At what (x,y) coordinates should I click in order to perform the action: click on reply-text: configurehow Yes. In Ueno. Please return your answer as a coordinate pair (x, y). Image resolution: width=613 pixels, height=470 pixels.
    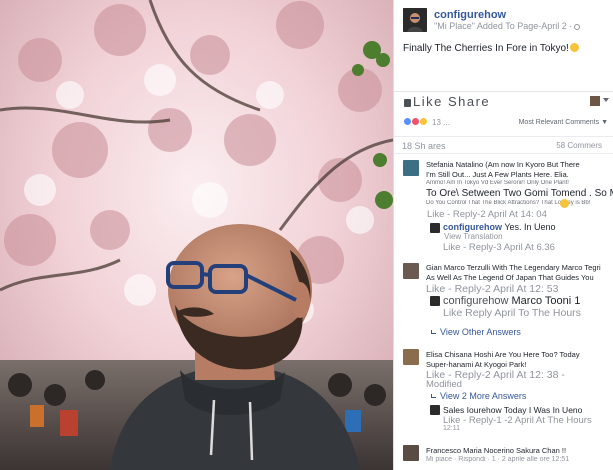
    Looking at the image, I should click on (499, 227).